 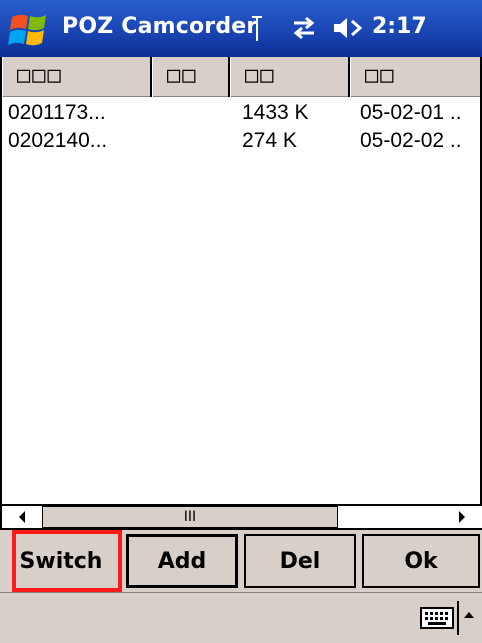 I want to click on file-date: 05-02-02 .., so click(x=411, y=140).